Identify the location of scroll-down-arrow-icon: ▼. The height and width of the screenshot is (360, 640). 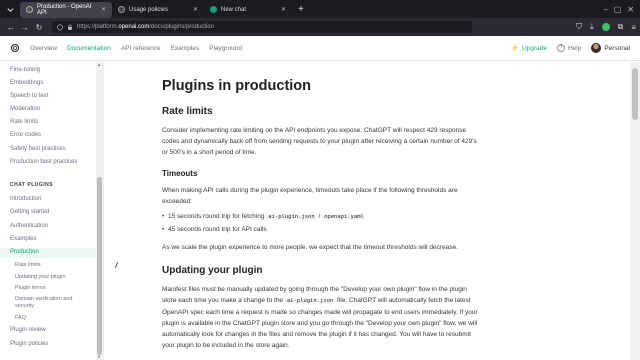
(99, 356).